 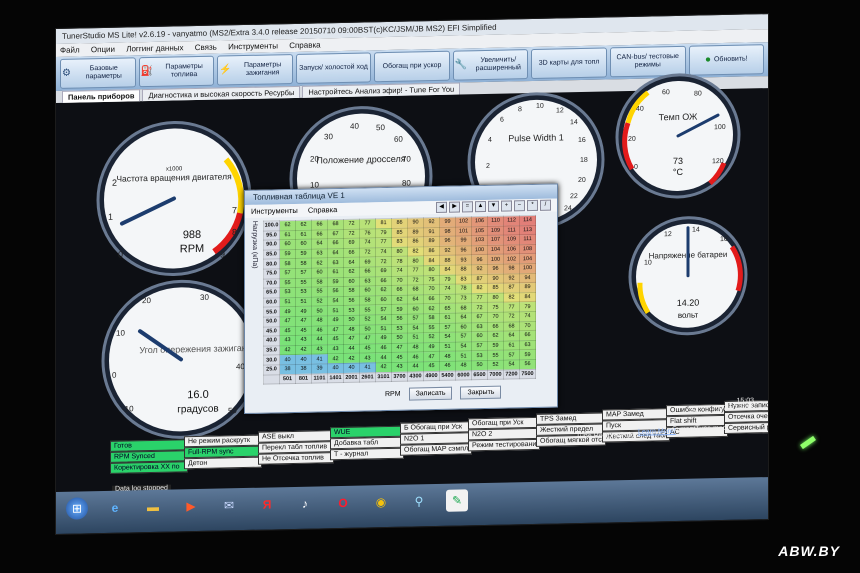 I want to click on ve-cell: 87, so click(x=511, y=287).